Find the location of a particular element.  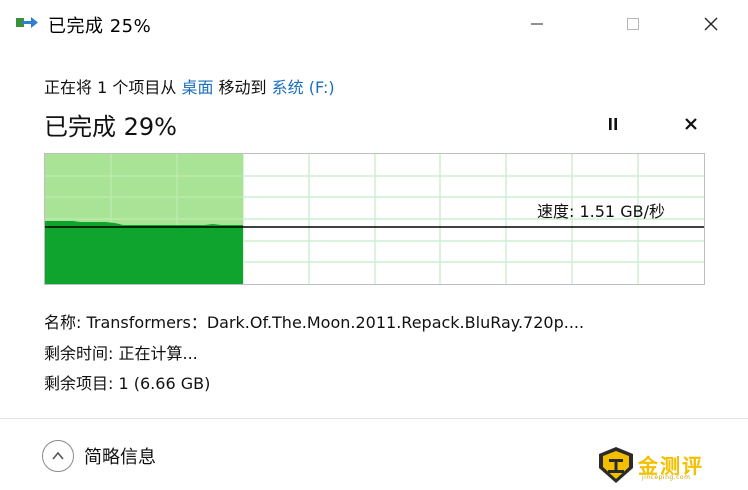

chevron-up-icon is located at coordinates (58, 456).